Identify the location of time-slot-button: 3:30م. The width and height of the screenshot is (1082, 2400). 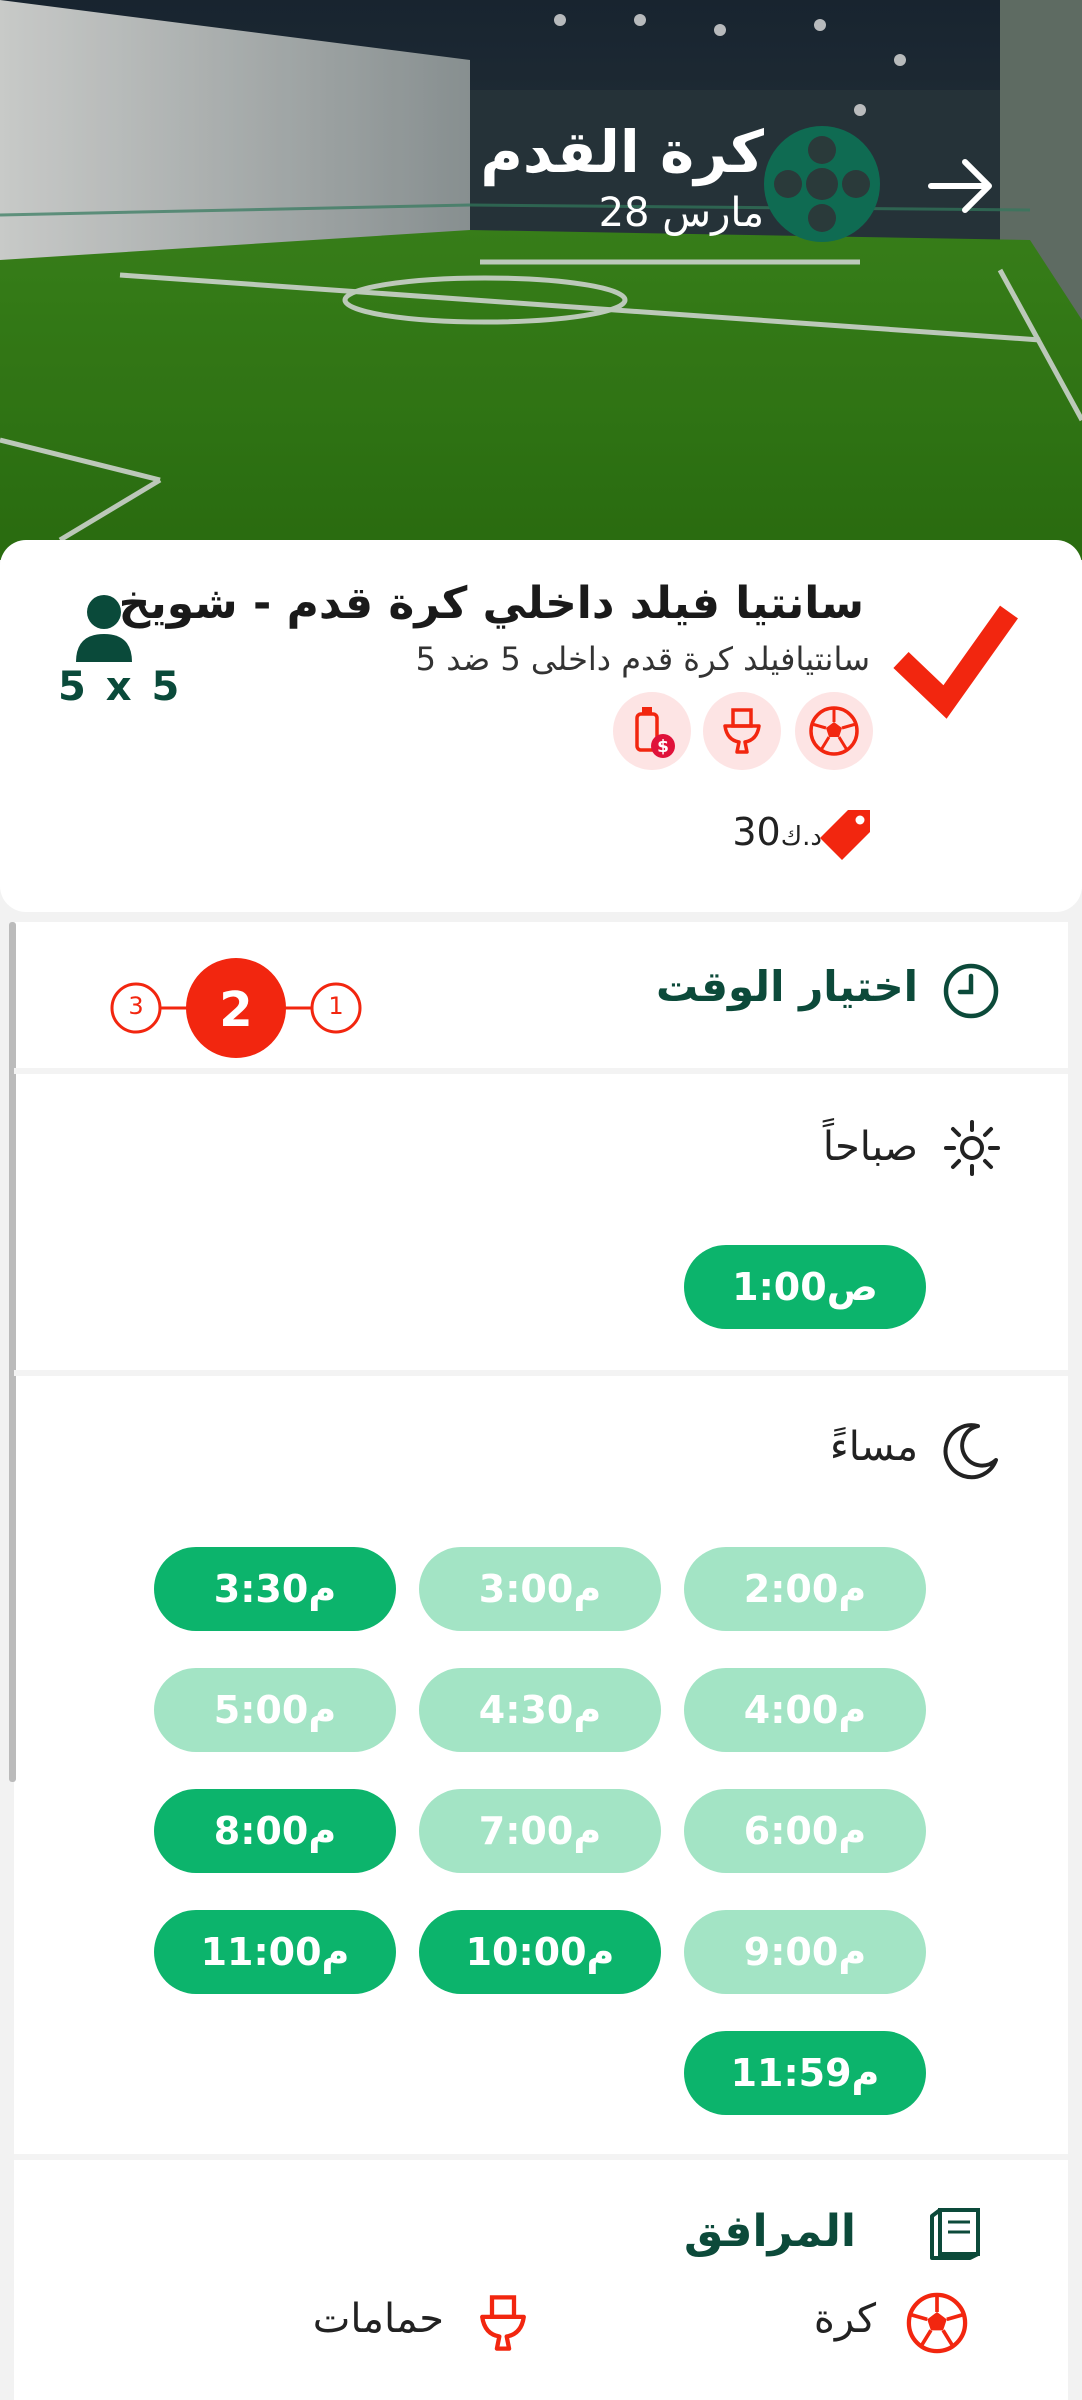
(275, 1589).